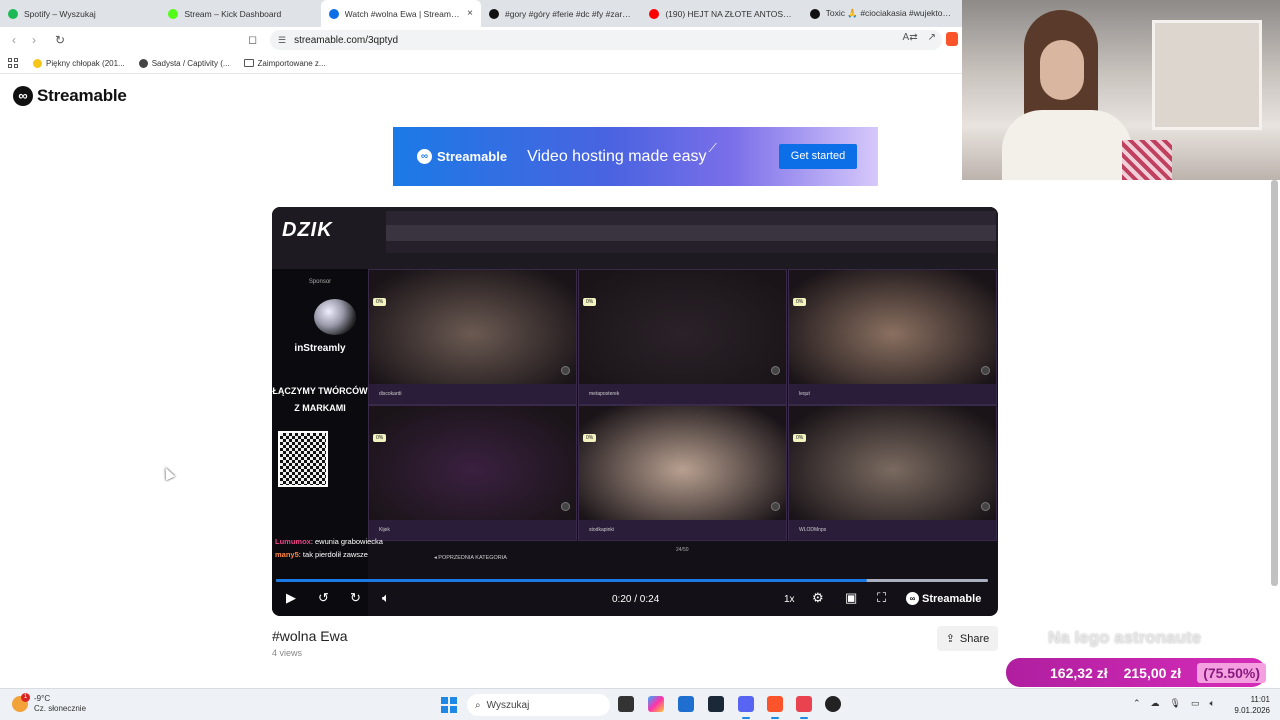  Describe the element at coordinates (323, 598) in the screenshot. I see `rewind-icon: ↺` at that location.